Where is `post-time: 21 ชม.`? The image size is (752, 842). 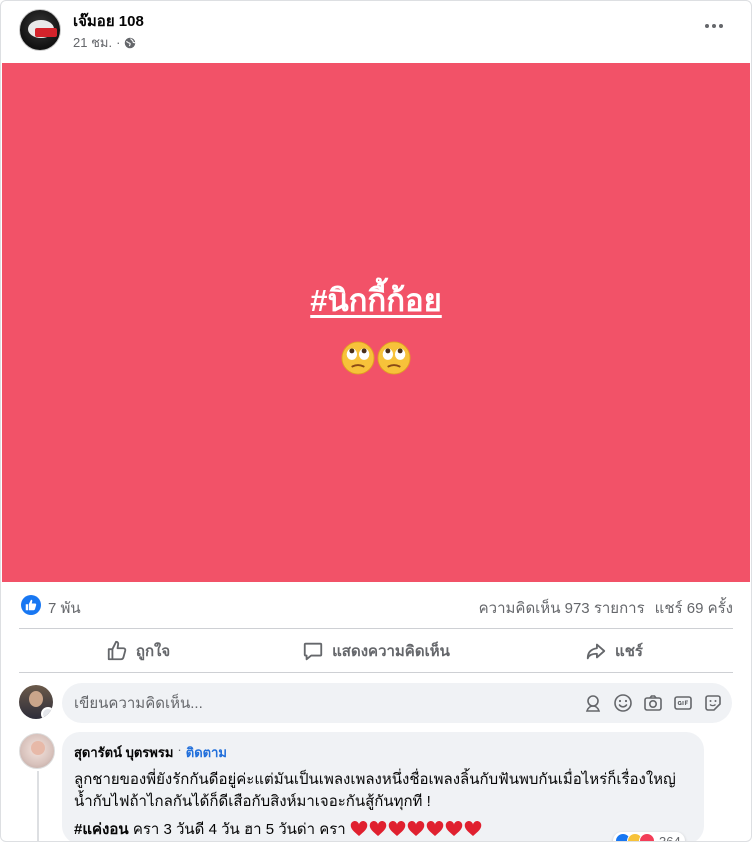 post-time: 21 ชม. is located at coordinates (92, 42).